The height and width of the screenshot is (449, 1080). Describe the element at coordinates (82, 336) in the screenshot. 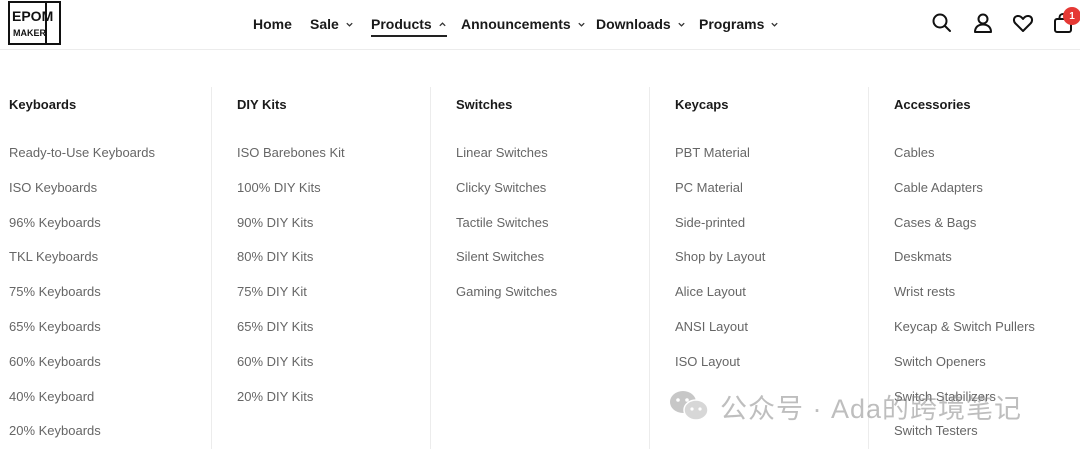

I see `menu-link: 65% Keyboards` at that location.